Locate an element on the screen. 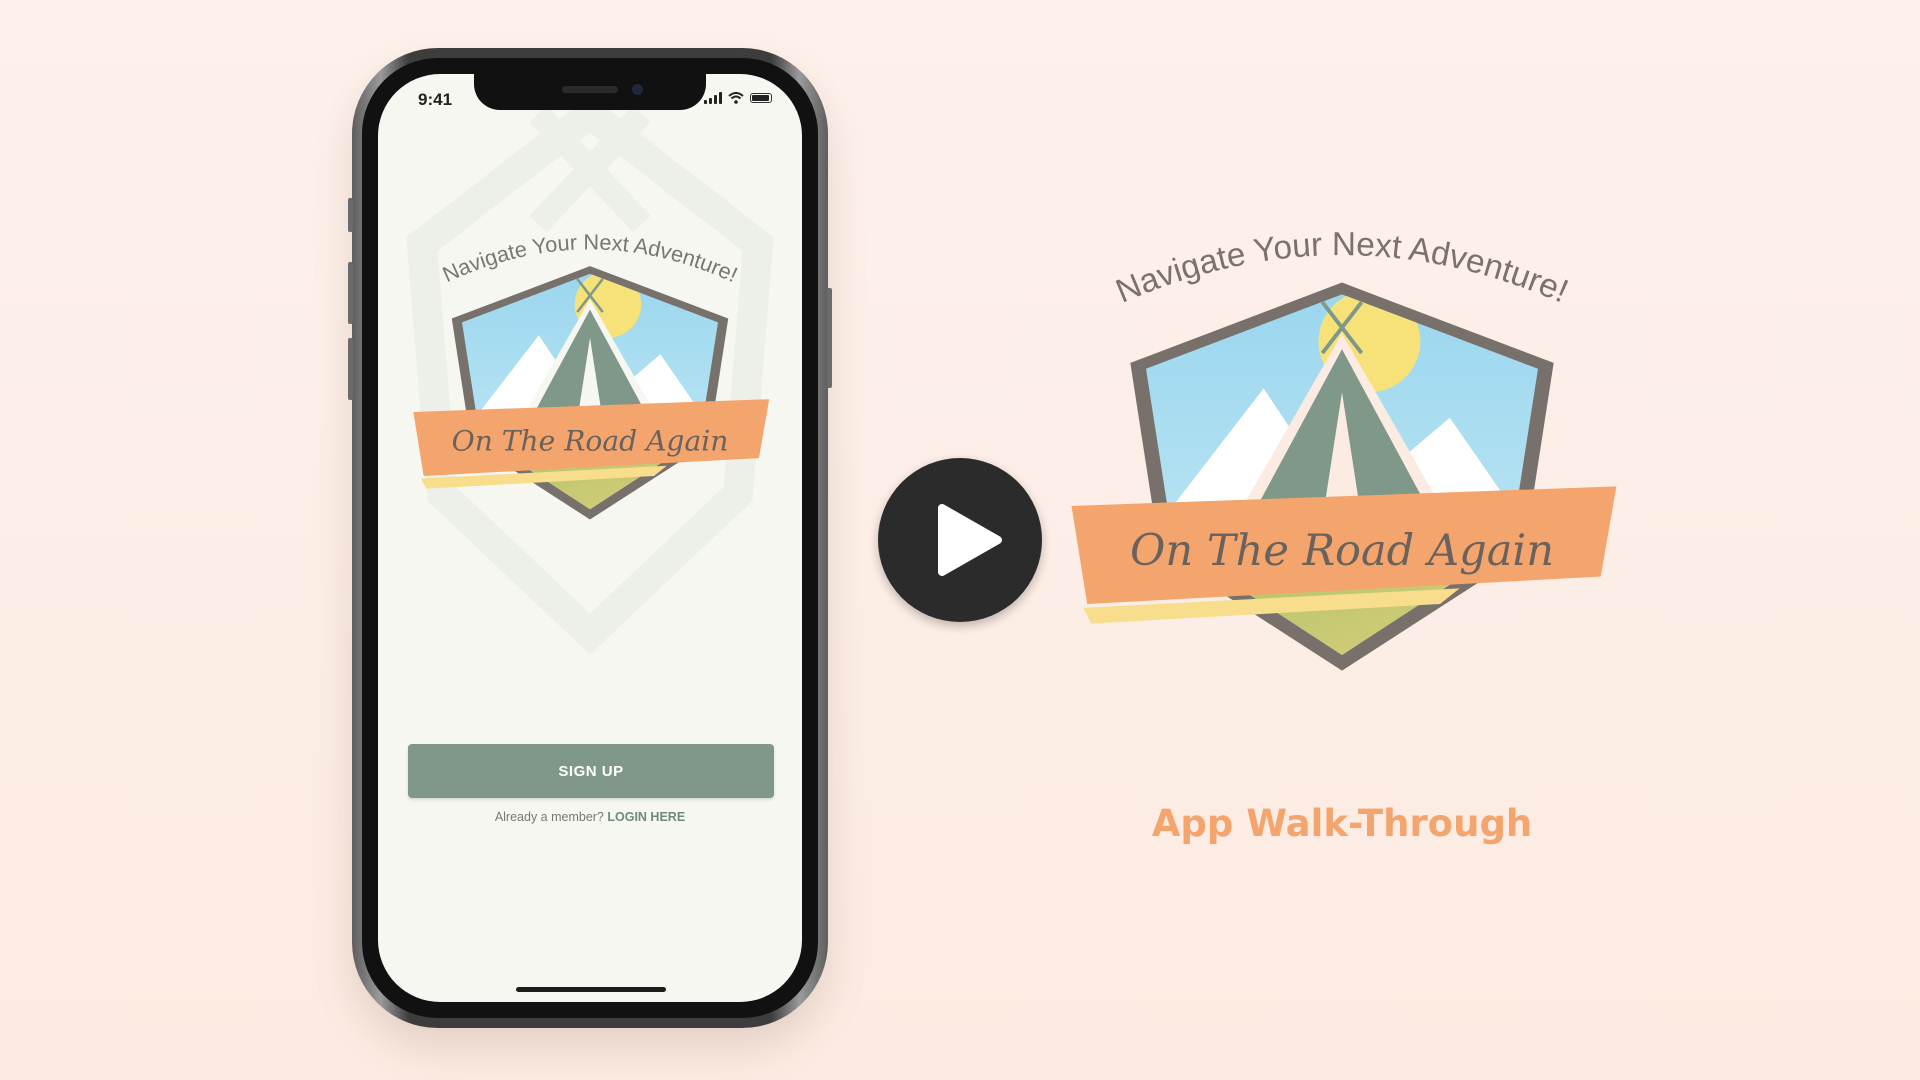 Image resolution: width=1920 pixels, height=1080 pixels. login-here-link: LOGIN HERE is located at coordinates (646, 817).